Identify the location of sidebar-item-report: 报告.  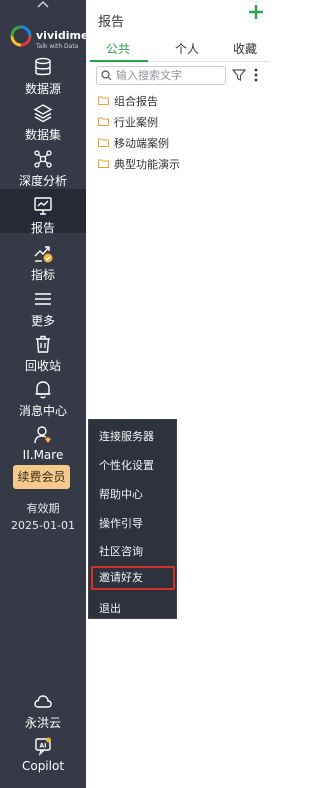
(43, 212).